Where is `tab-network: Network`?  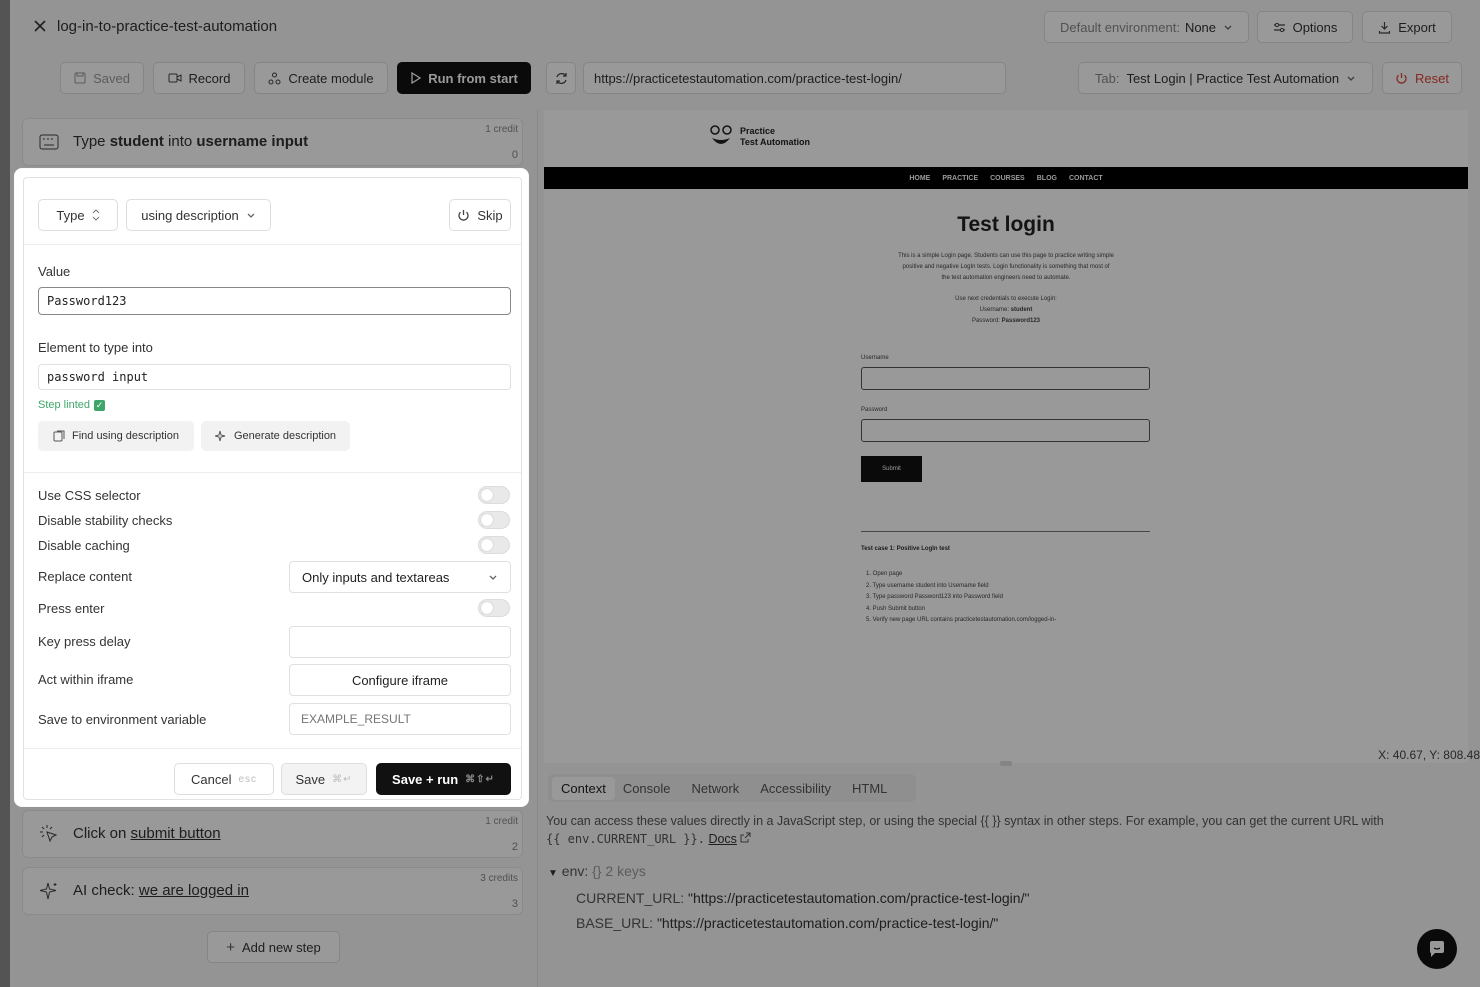 tab-network: Network is located at coordinates (716, 788).